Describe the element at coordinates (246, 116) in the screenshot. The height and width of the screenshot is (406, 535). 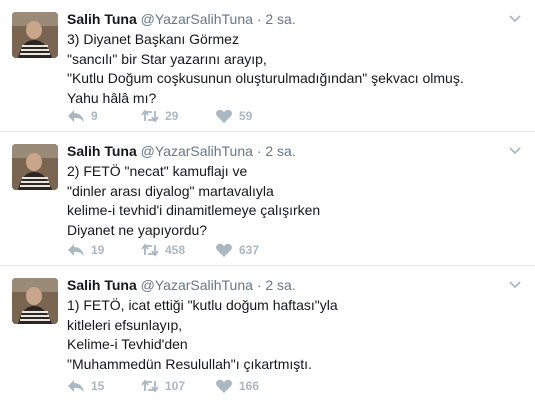
I see `like-count: 59` at that location.